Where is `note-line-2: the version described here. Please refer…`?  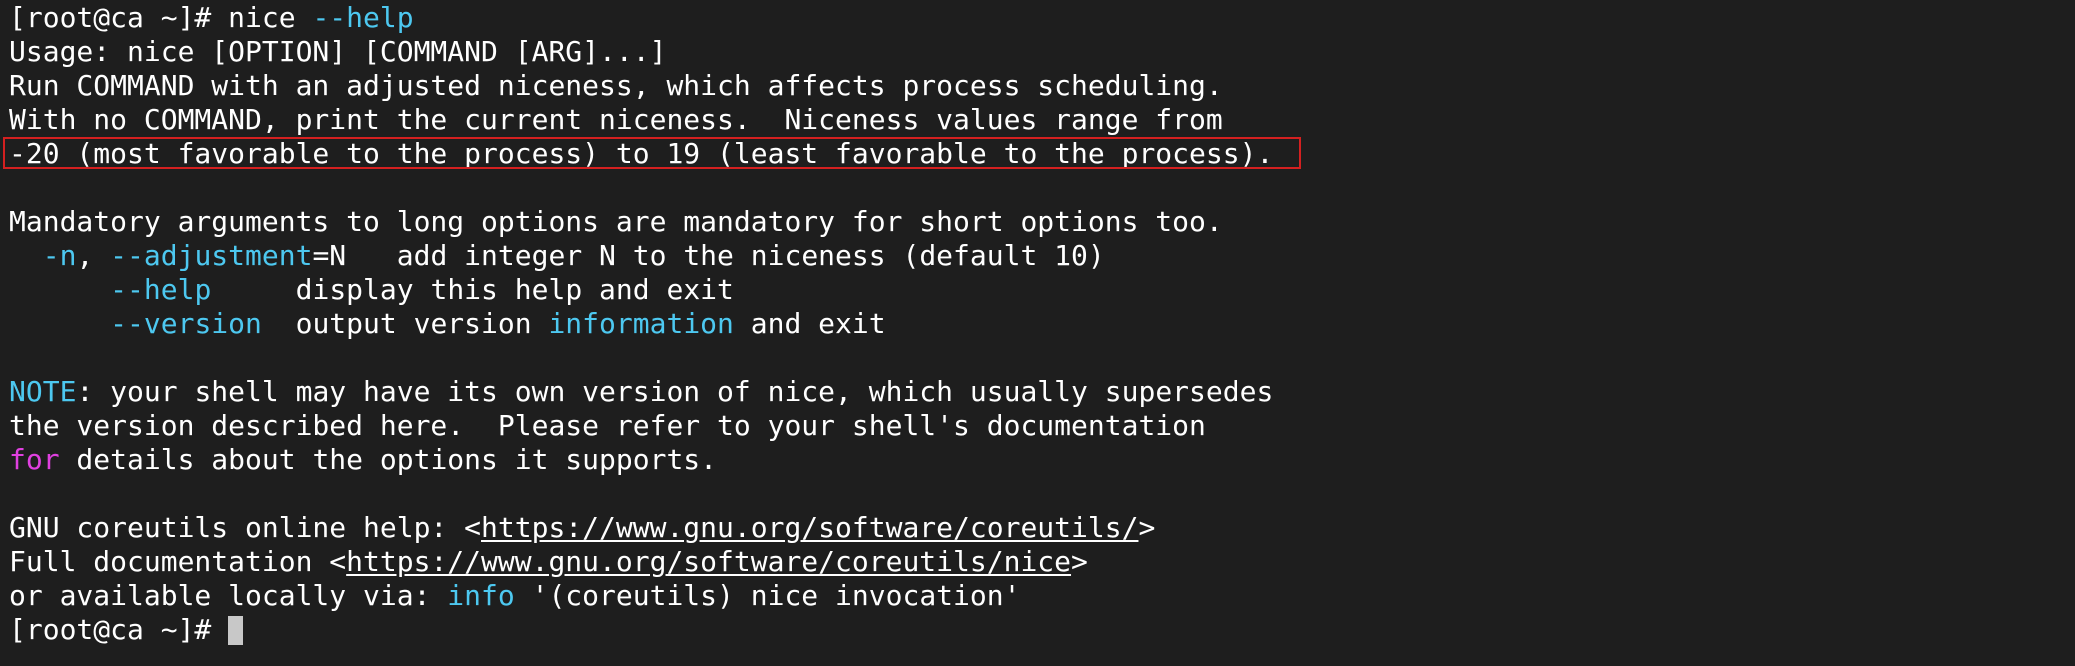
note-line-2: the version described here. Please refer… is located at coordinates (607, 425).